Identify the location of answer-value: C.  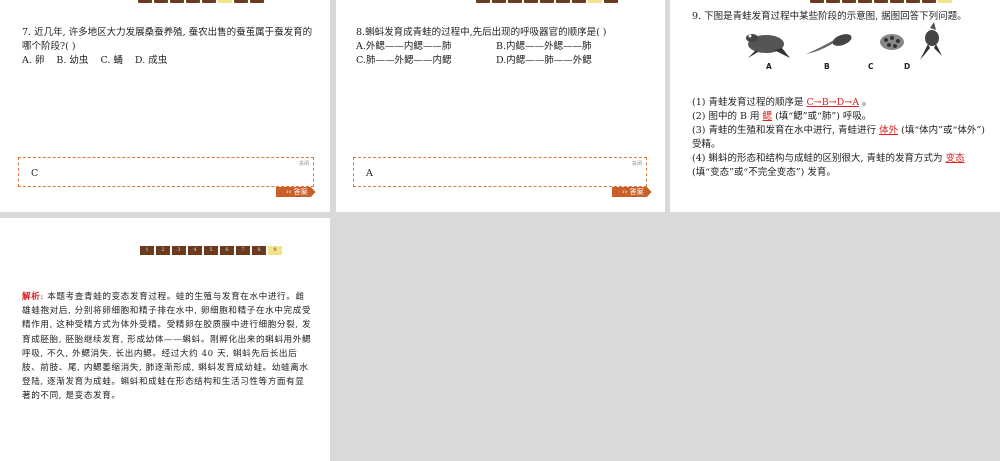
(35, 173).